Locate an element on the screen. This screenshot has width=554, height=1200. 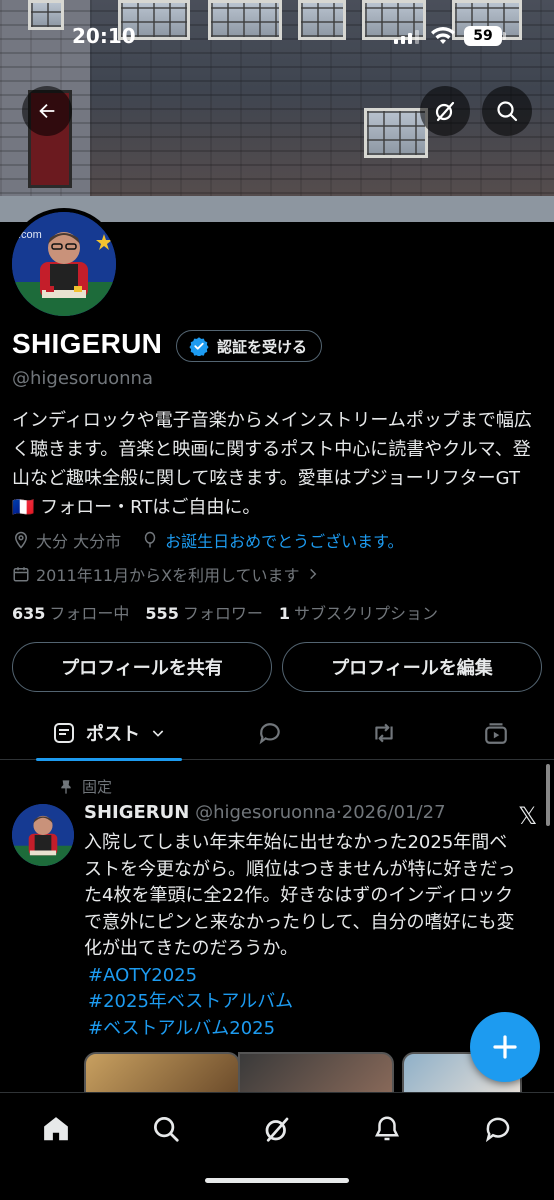
cellular-signal-icon is located at coordinates (406, 36).